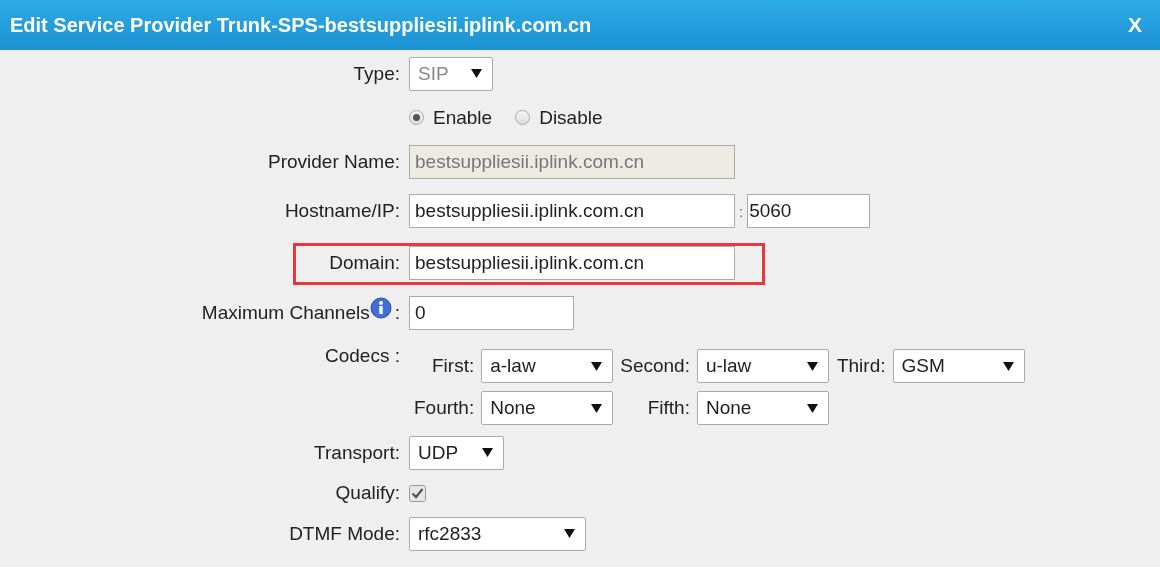 This screenshot has width=1160, height=567. Describe the element at coordinates (367, 493) in the screenshot. I see `field-label: Qualify:` at that location.